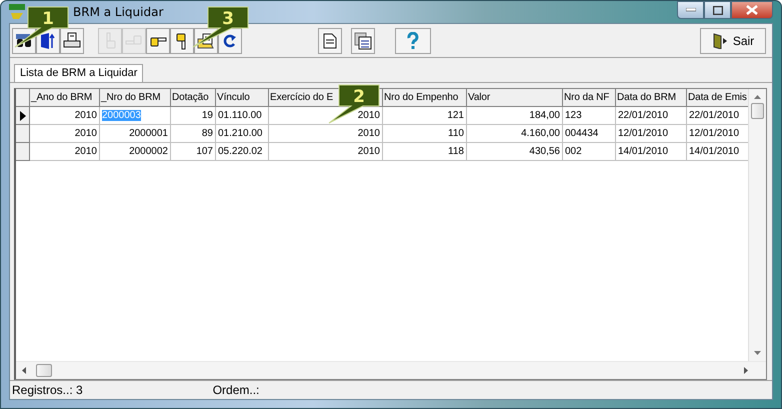 Image resolution: width=782 pixels, height=409 pixels. Describe the element at coordinates (17, 12) in the screenshot. I see `app-icon` at that location.